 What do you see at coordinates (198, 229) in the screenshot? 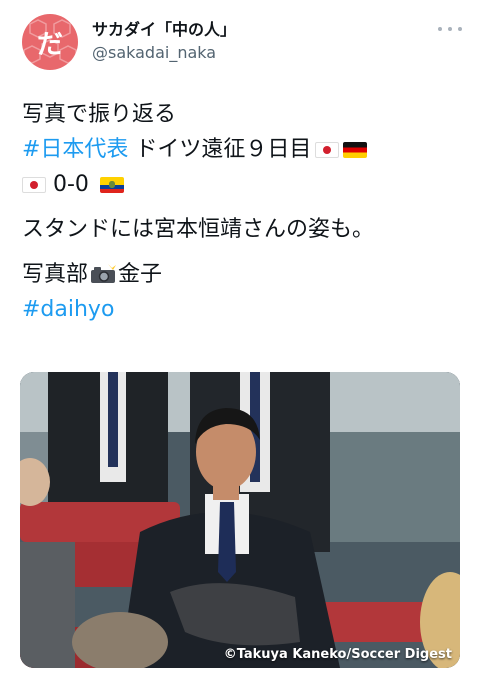
I see `tweet-text-line-4: スタンドには宮本恒靖さんの姿も。` at bounding box center [198, 229].